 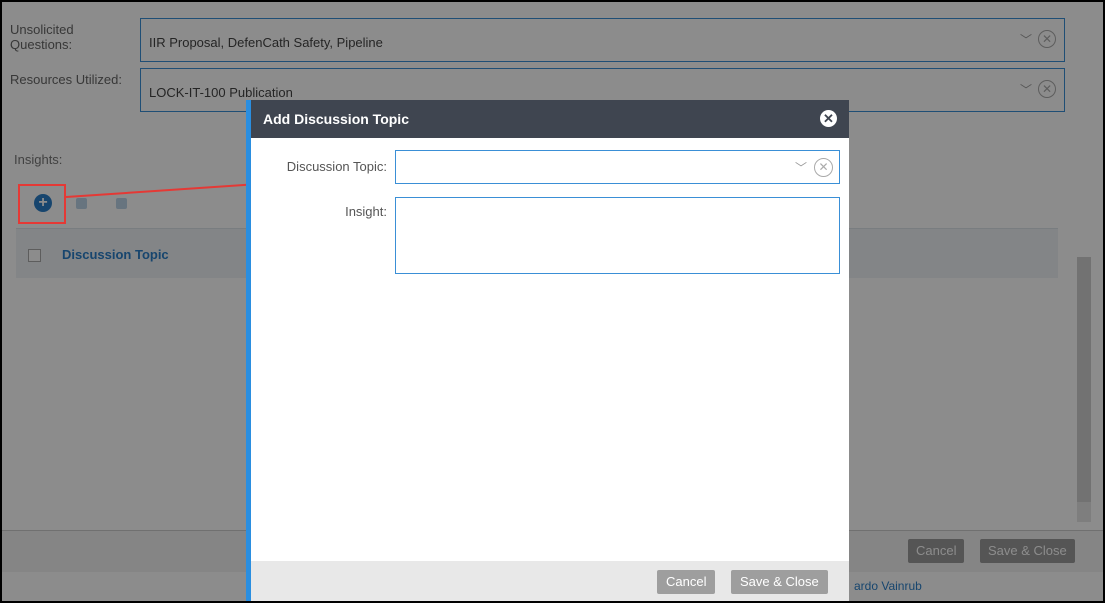 I want to click on add-button-highlight, so click(x=42, y=204).